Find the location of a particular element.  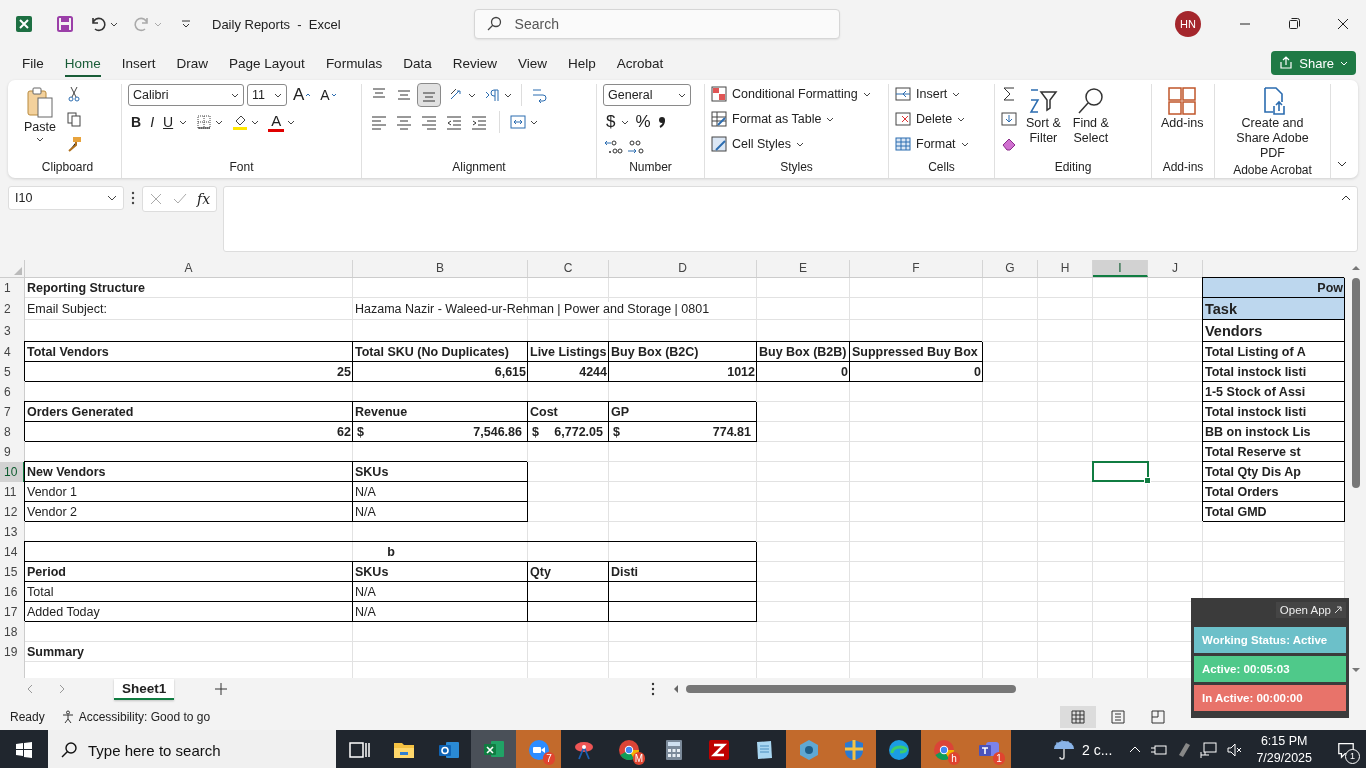

row-header: 13 is located at coordinates (12, 532).